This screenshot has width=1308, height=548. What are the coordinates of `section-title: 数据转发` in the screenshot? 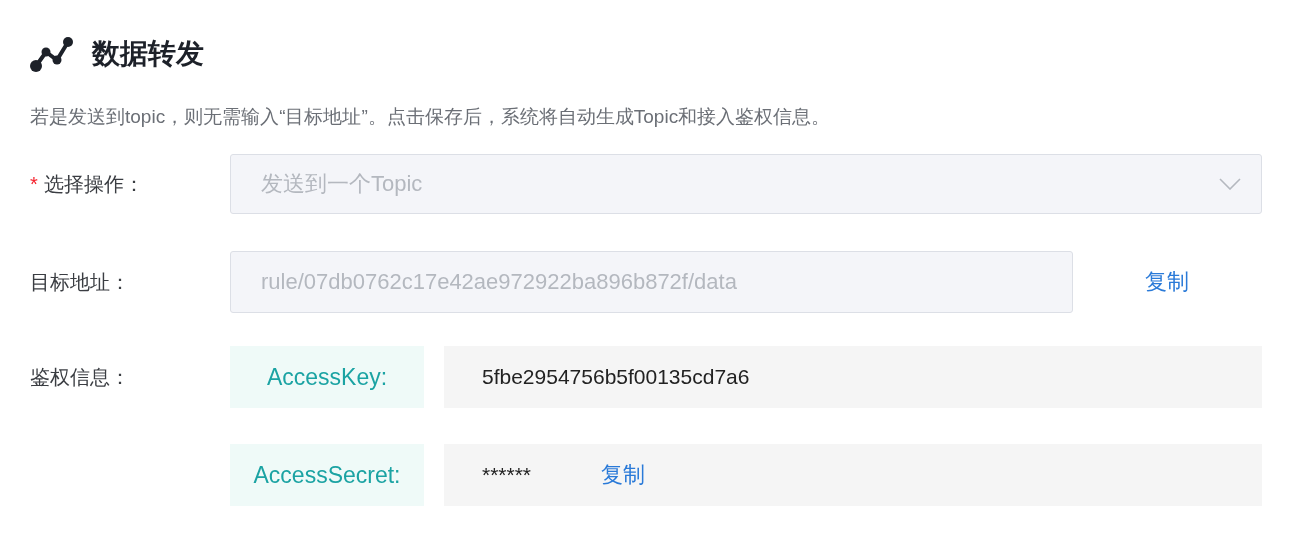 It's located at (148, 54).